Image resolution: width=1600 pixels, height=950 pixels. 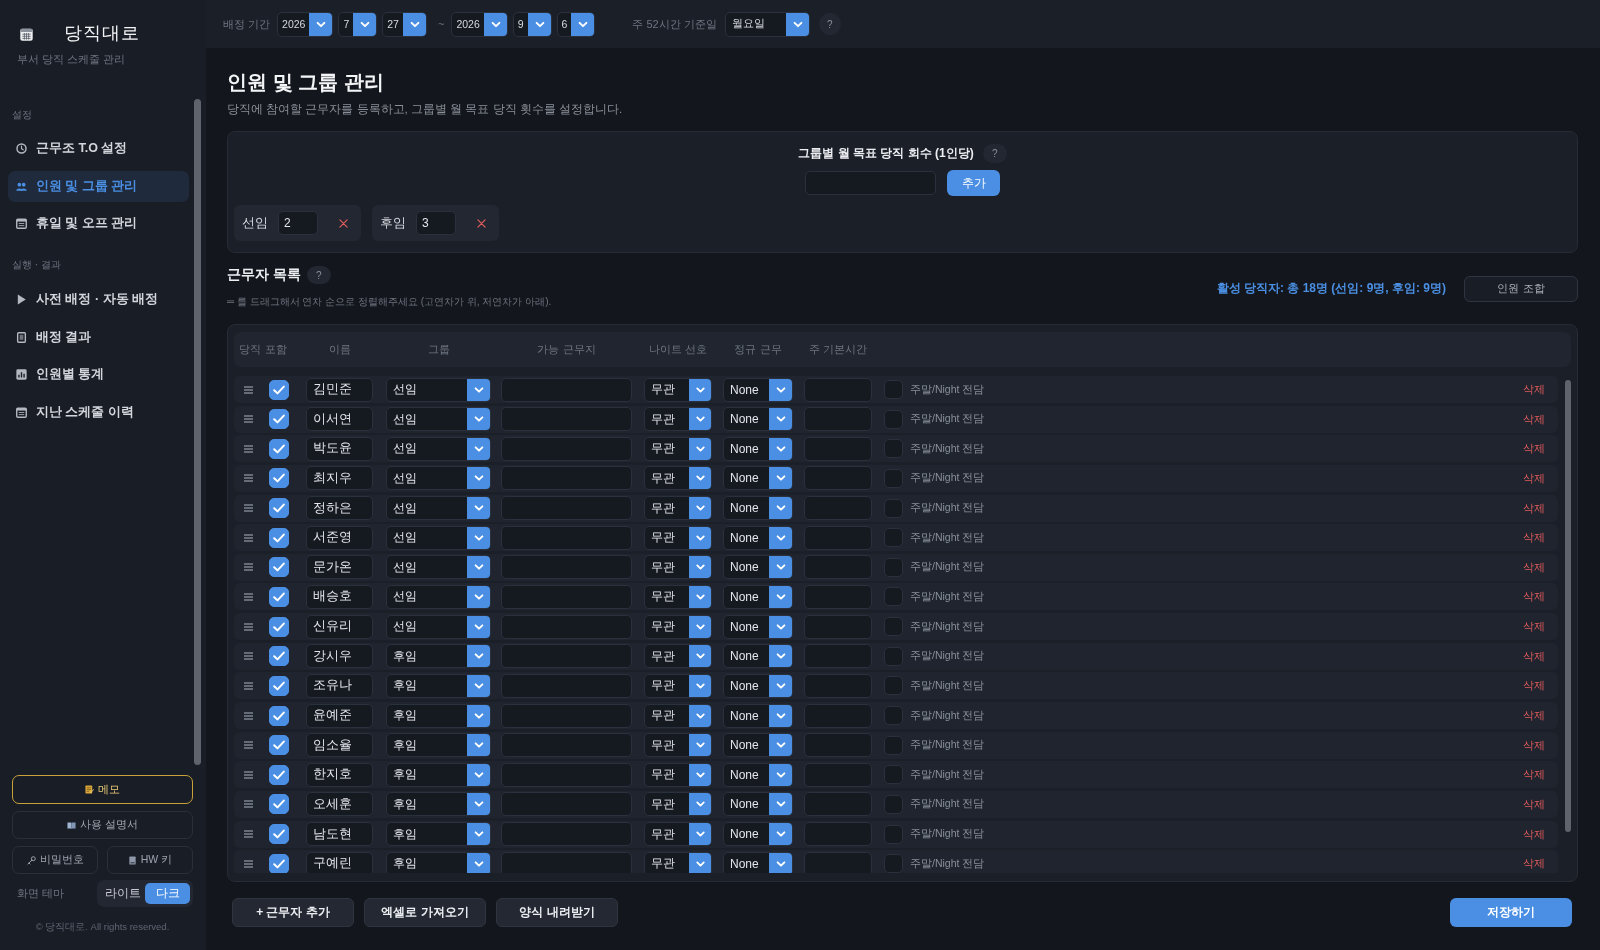 I want to click on combination-button: 인원 조합, so click(x=1521, y=288).